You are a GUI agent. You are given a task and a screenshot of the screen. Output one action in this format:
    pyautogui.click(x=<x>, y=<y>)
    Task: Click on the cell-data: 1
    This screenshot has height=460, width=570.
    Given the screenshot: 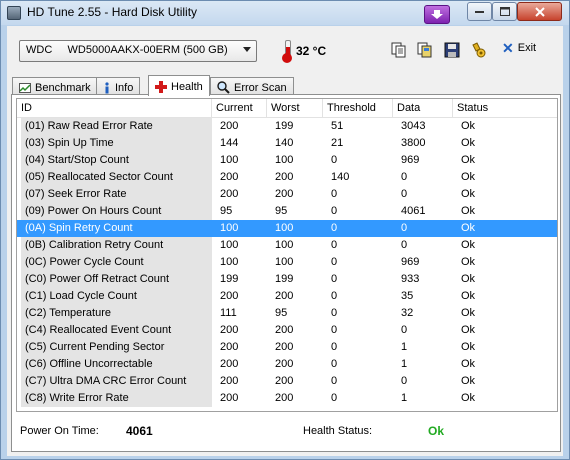 What is the action you would take?
    pyautogui.click(x=404, y=347)
    